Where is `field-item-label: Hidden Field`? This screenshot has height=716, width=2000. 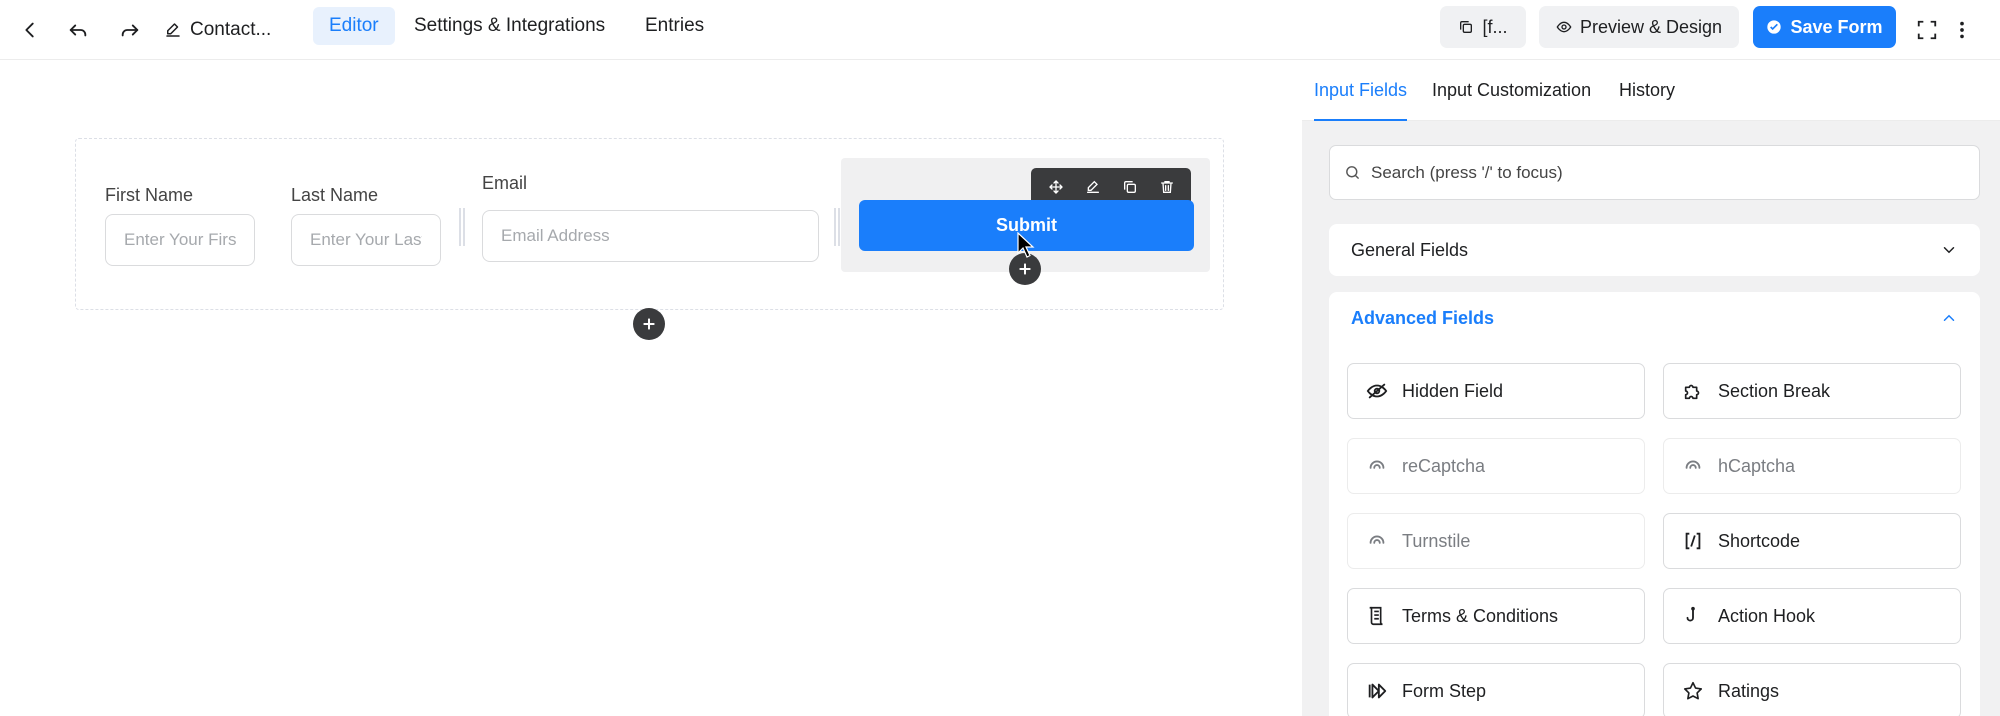 field-item-label: Hidden Field is located at coordinates (1453, 390).